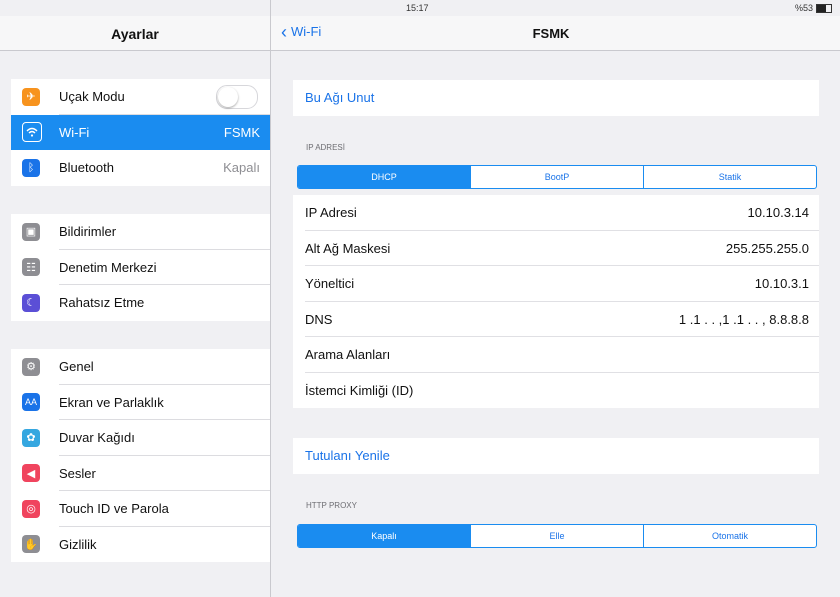 Image resolution: width=840 pixels, height=597 pixels. I want to click on client-id-row: İstemci Kimliği (ID), so click(556, 391).